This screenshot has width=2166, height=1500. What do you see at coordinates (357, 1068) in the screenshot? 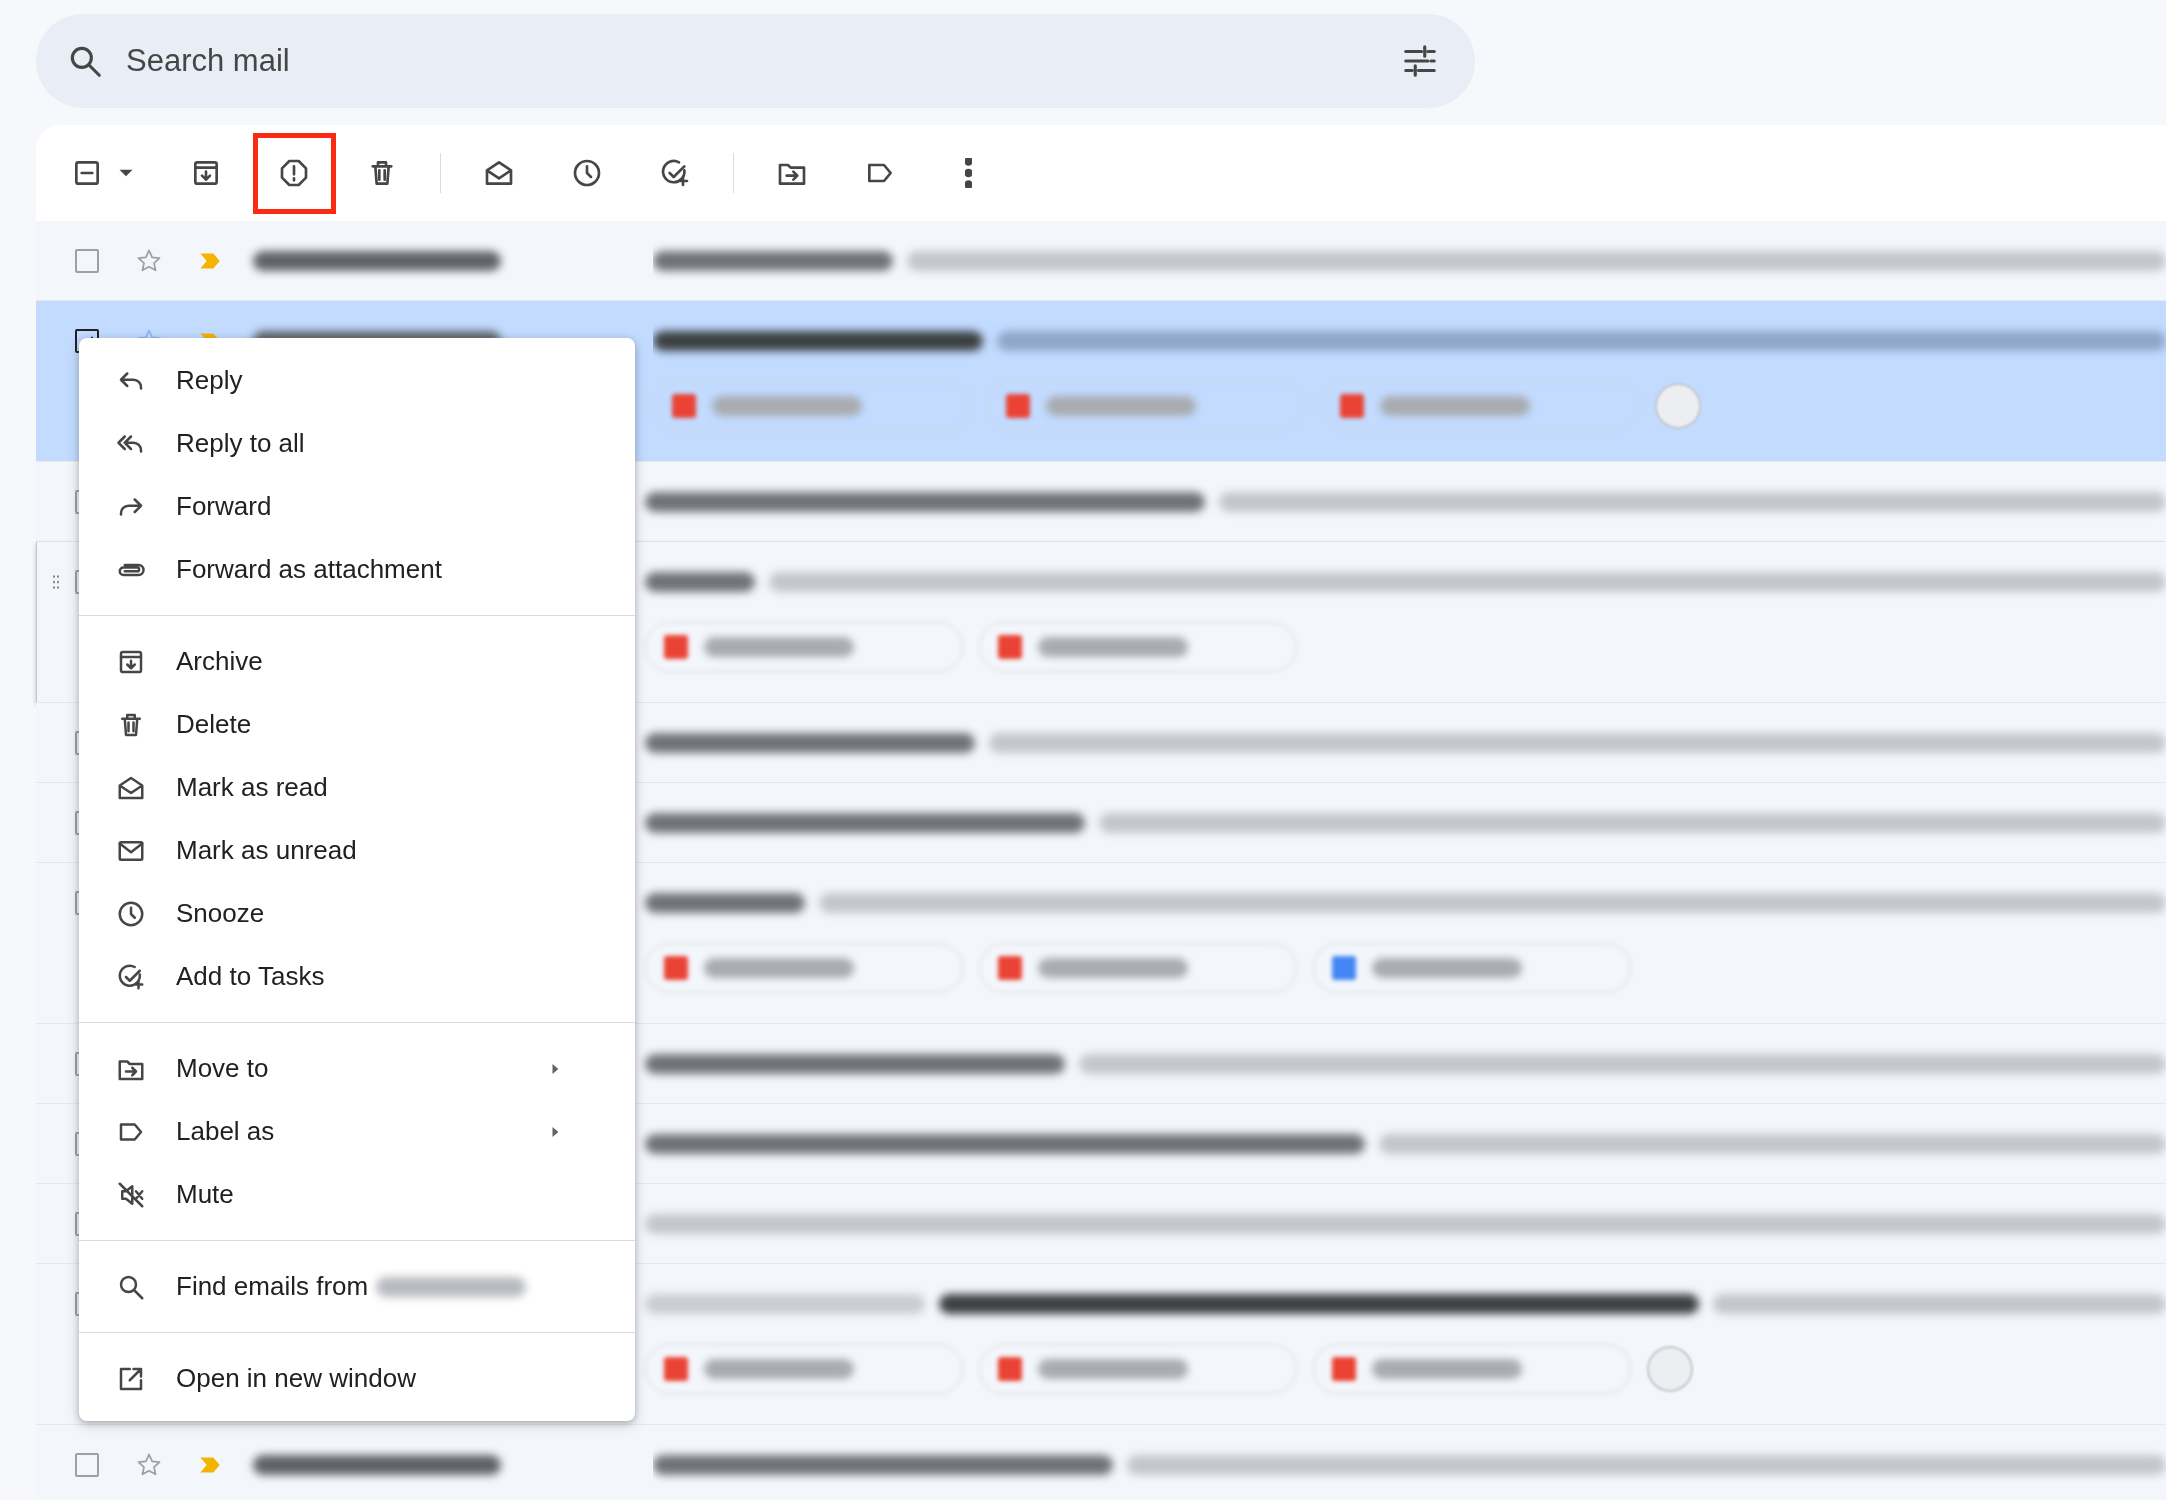
I see `menu-item: Move to` at bounding box center [357, 1068].